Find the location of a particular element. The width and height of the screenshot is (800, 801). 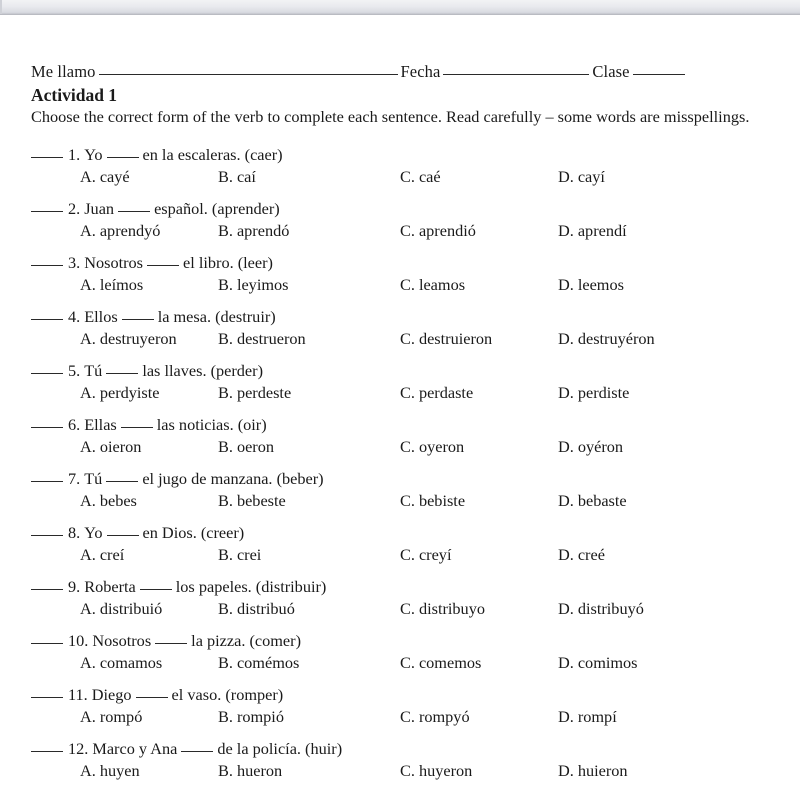

option-a: A. huyen is located at coordinates (110, 770).